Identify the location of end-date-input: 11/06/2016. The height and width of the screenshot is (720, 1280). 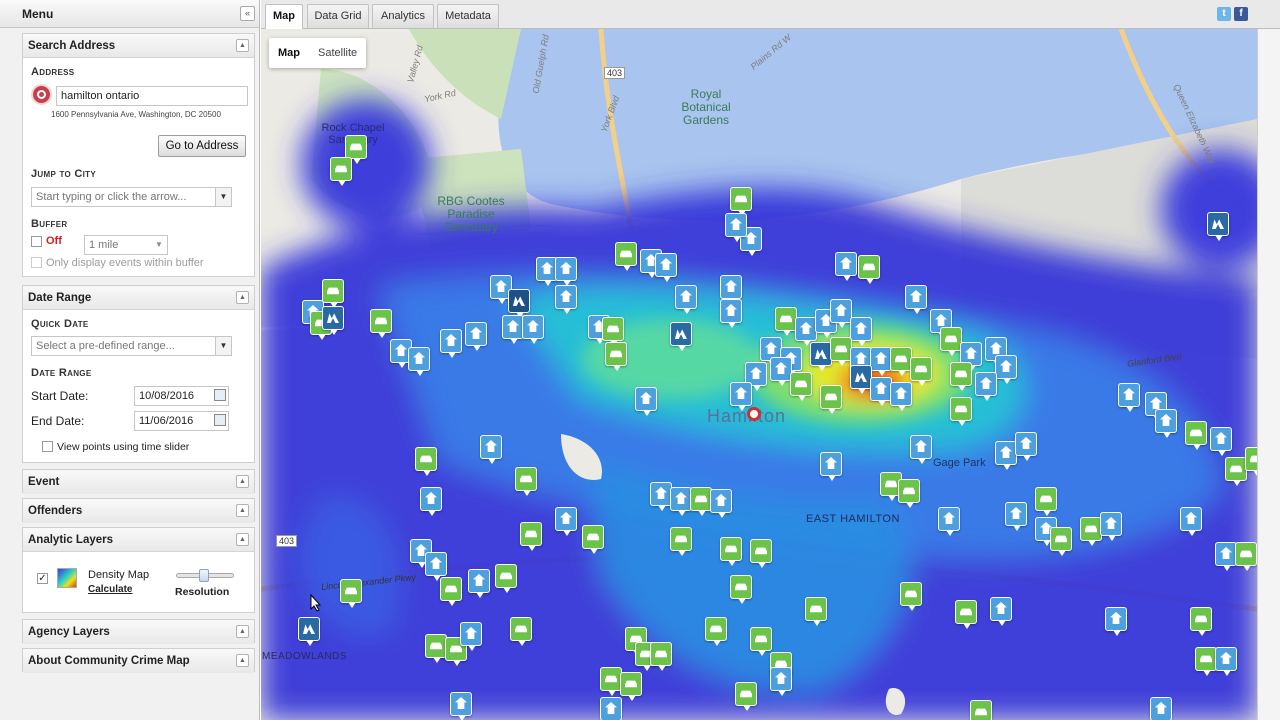
(181, 421).